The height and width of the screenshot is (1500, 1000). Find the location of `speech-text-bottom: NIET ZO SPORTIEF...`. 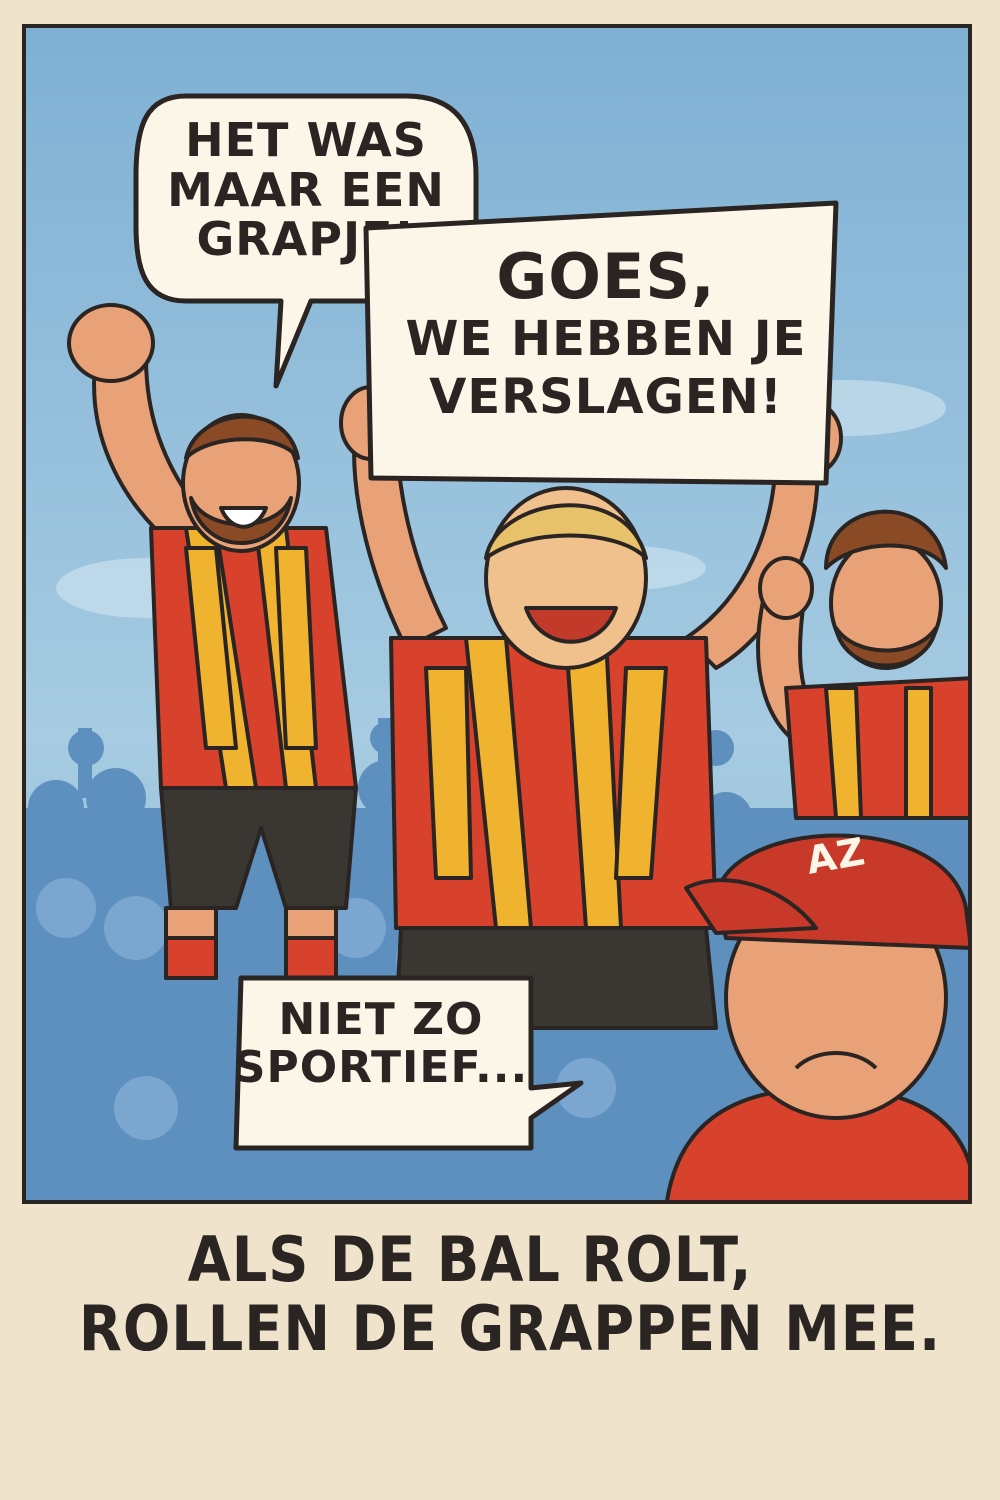

speech-text-bottom: NIET ZO SPORTIEF... is located at coordinates (381, 1043).